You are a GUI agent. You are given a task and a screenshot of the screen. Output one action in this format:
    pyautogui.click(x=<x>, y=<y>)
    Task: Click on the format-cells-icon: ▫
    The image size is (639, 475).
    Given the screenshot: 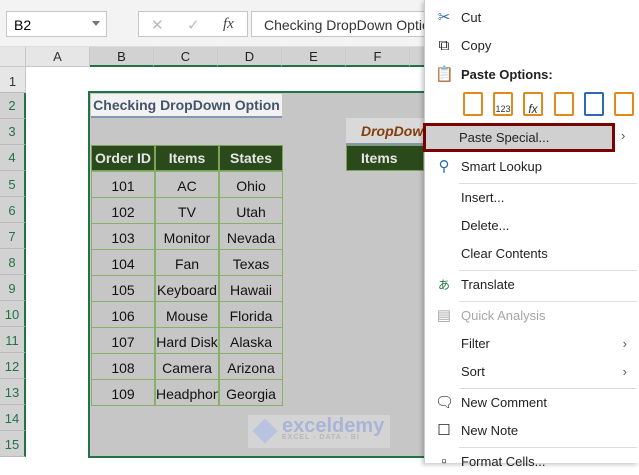 What is the action you would take?
    pyautogui.click(x=444, y=461)
    